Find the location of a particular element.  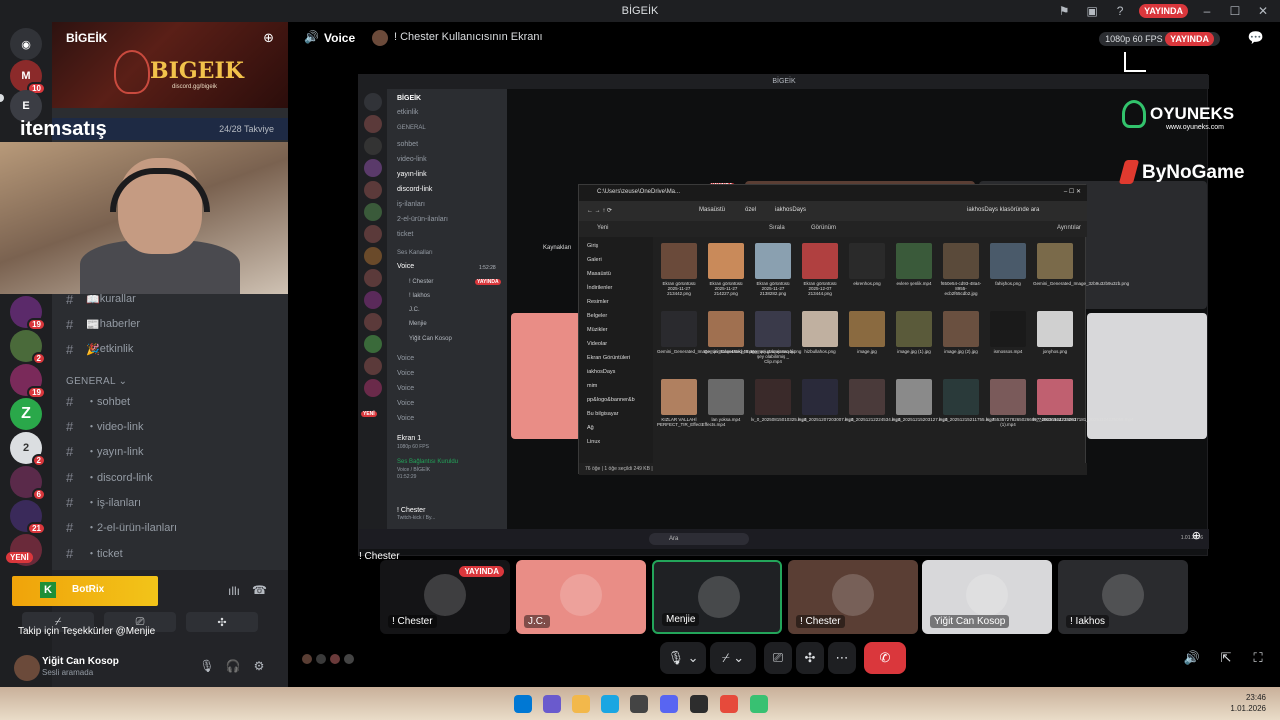

channel-discord-link: # ・discord-link is located at coordinates (171, 477).